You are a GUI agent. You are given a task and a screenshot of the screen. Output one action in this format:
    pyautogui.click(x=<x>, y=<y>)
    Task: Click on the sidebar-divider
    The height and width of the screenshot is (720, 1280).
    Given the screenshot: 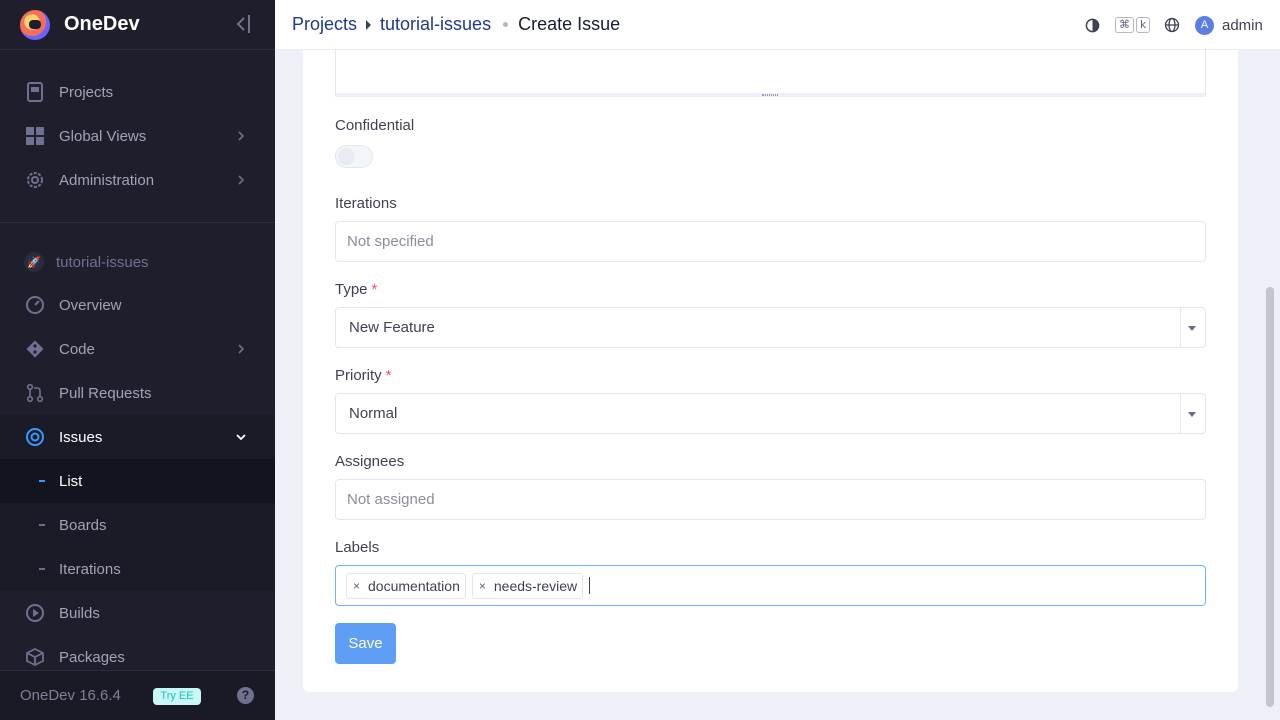 What is the action you would take?
    pyautogui.click(x=137, y=222)
    